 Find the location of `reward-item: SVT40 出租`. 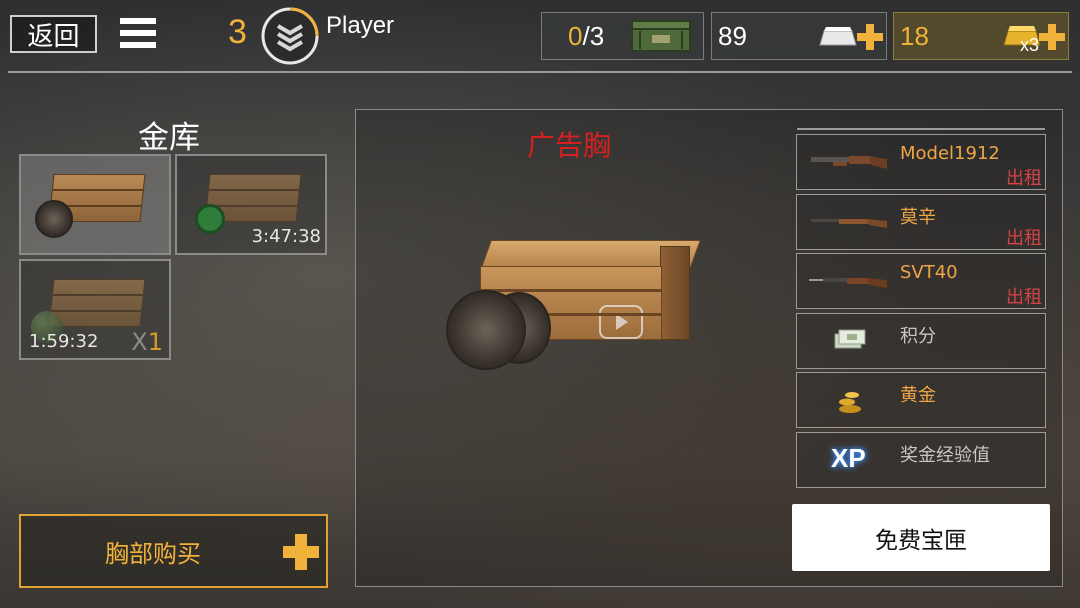

reward-item: SVT40 出租 is located at coordinates (921, 281).